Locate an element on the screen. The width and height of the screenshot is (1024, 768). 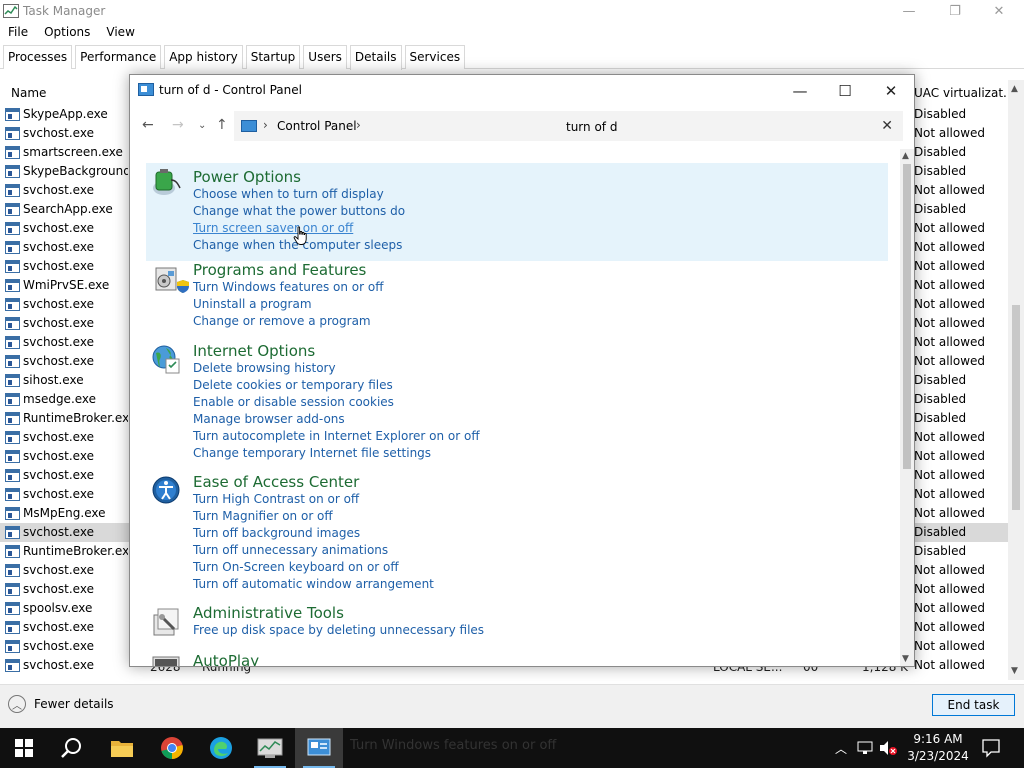
tm-restore-button: ❐ is located at coordinates (955, 11).